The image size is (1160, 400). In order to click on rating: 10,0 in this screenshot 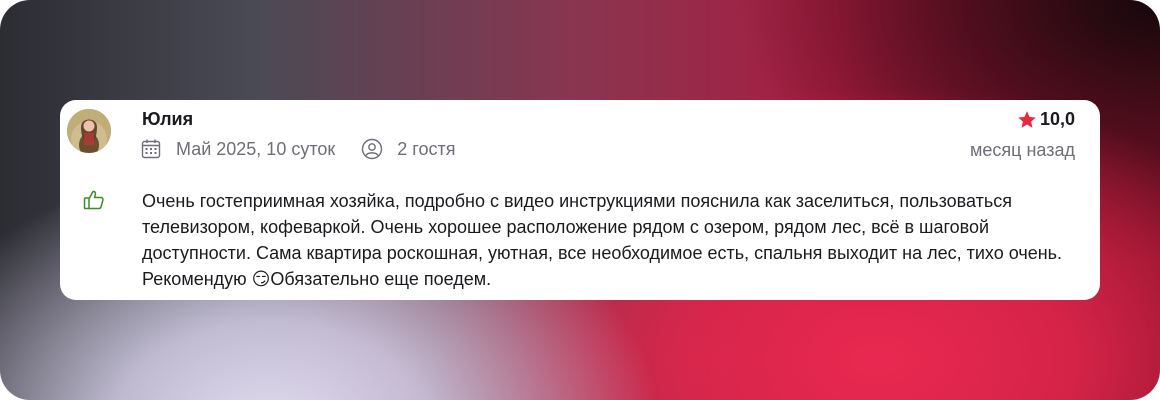, I will do `click(1046, 119)`.